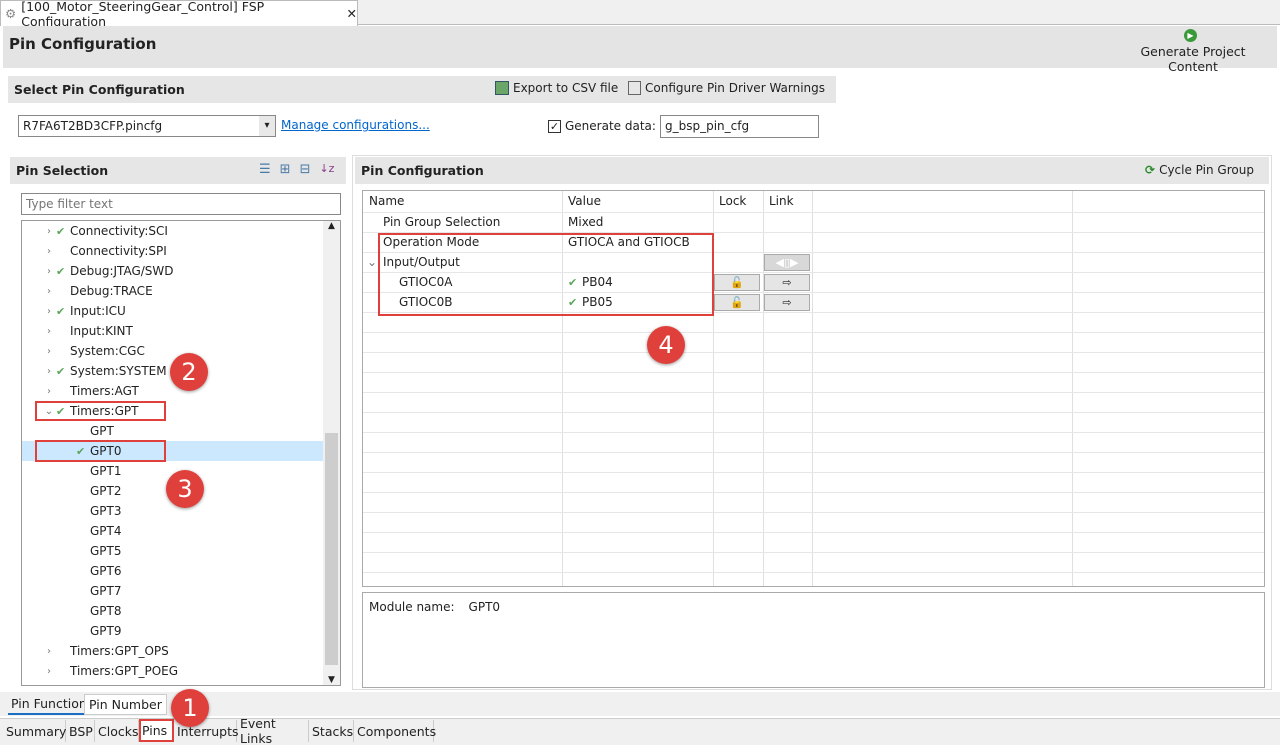 The width and height of the screenshot is (1280, 746). What do you see at coordinates (173, 531) in the screenshot?
I see `tree-item: GPT4` at bounding box center [173, 531].